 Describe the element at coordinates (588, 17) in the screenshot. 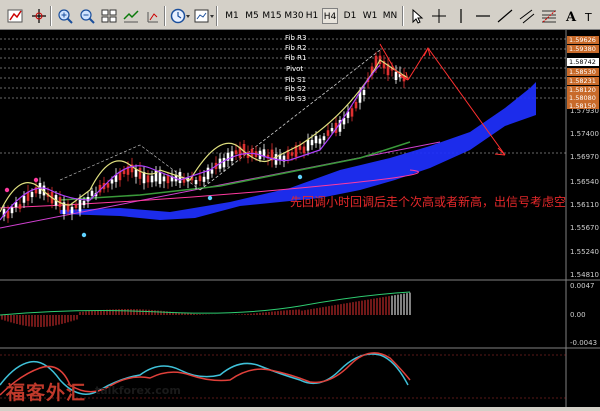

I see `svg-text: T` at that location.